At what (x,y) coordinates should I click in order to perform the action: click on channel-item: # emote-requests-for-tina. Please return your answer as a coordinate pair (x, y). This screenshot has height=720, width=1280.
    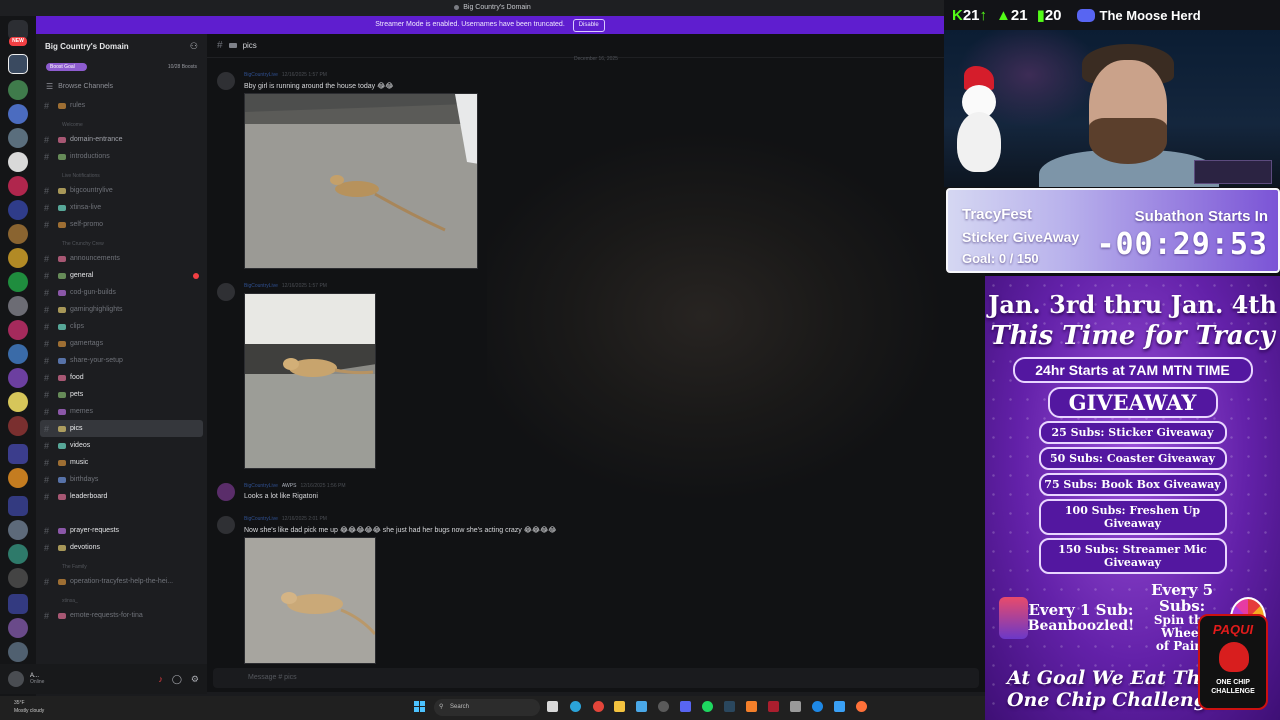
    Looking at the image, I should click on (121, 615).